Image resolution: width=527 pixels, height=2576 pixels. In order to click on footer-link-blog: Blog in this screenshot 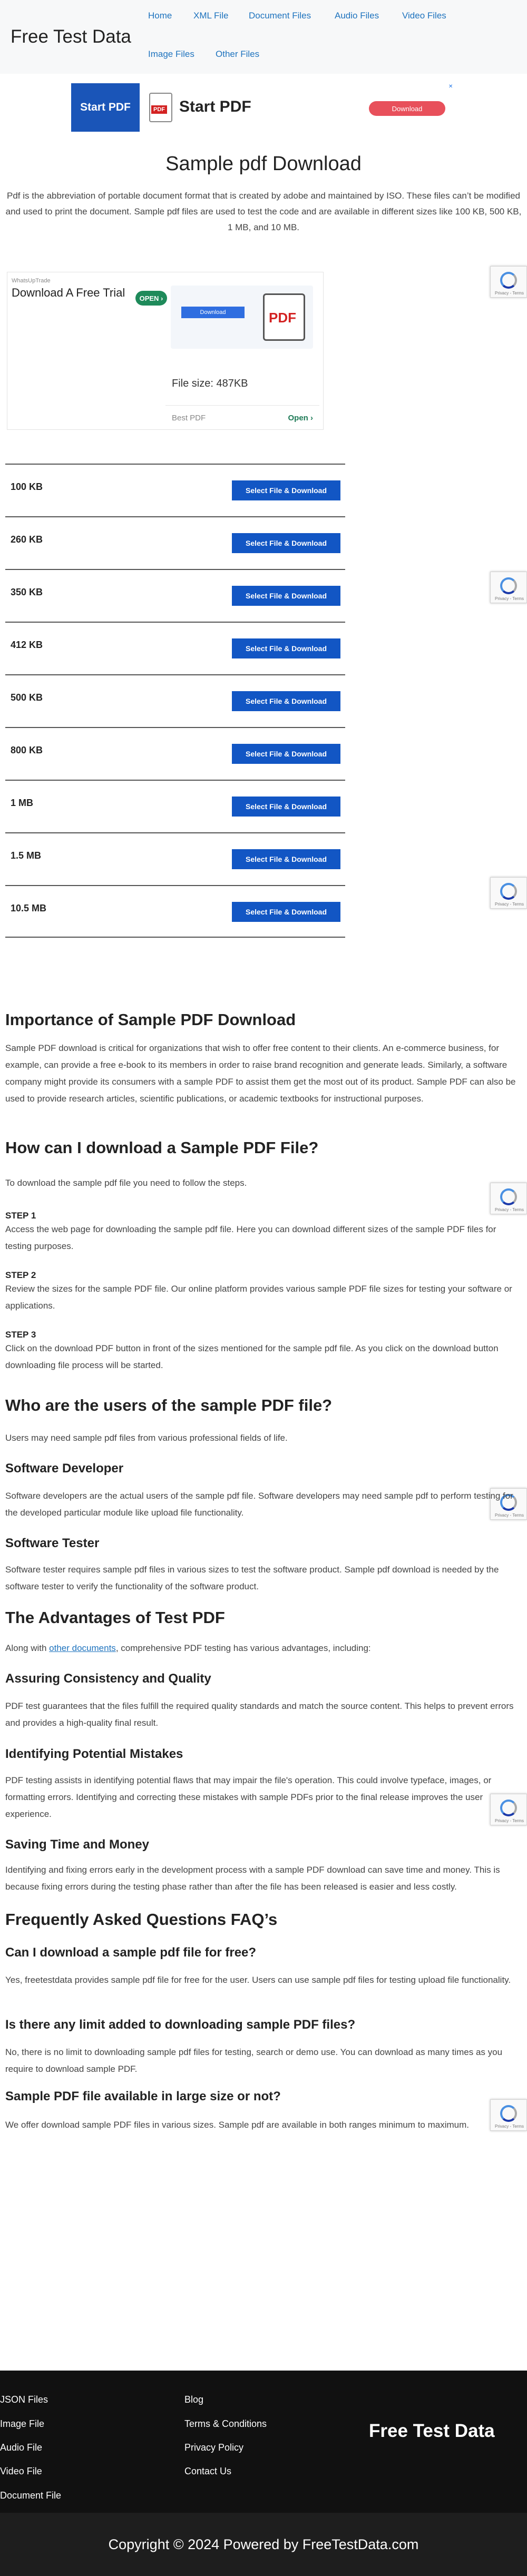, I will do `click(194, 2399)`.